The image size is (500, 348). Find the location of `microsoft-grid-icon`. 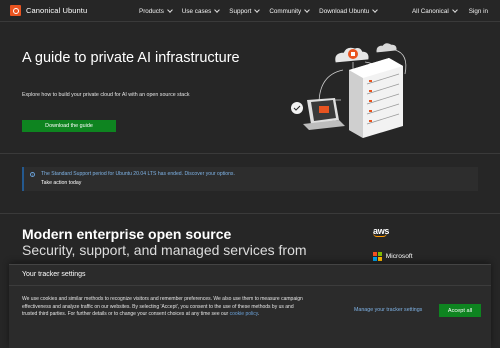

microsoft-grid-icon is located at coordinates (377, 256).